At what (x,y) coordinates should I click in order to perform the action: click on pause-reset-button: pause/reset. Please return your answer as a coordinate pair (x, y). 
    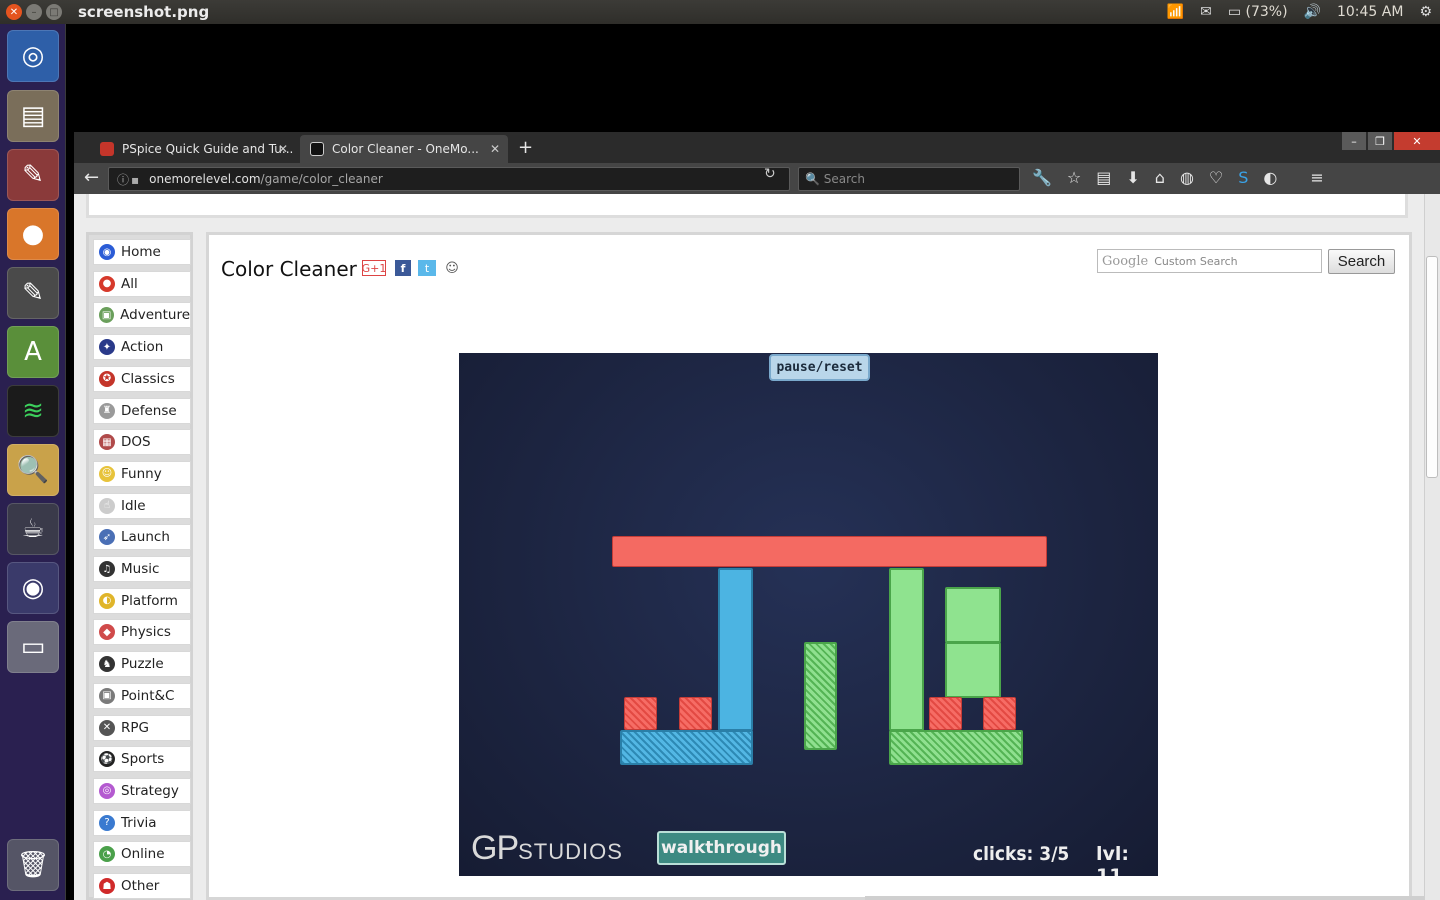
    Looking at the image, I should click on (819, 367).